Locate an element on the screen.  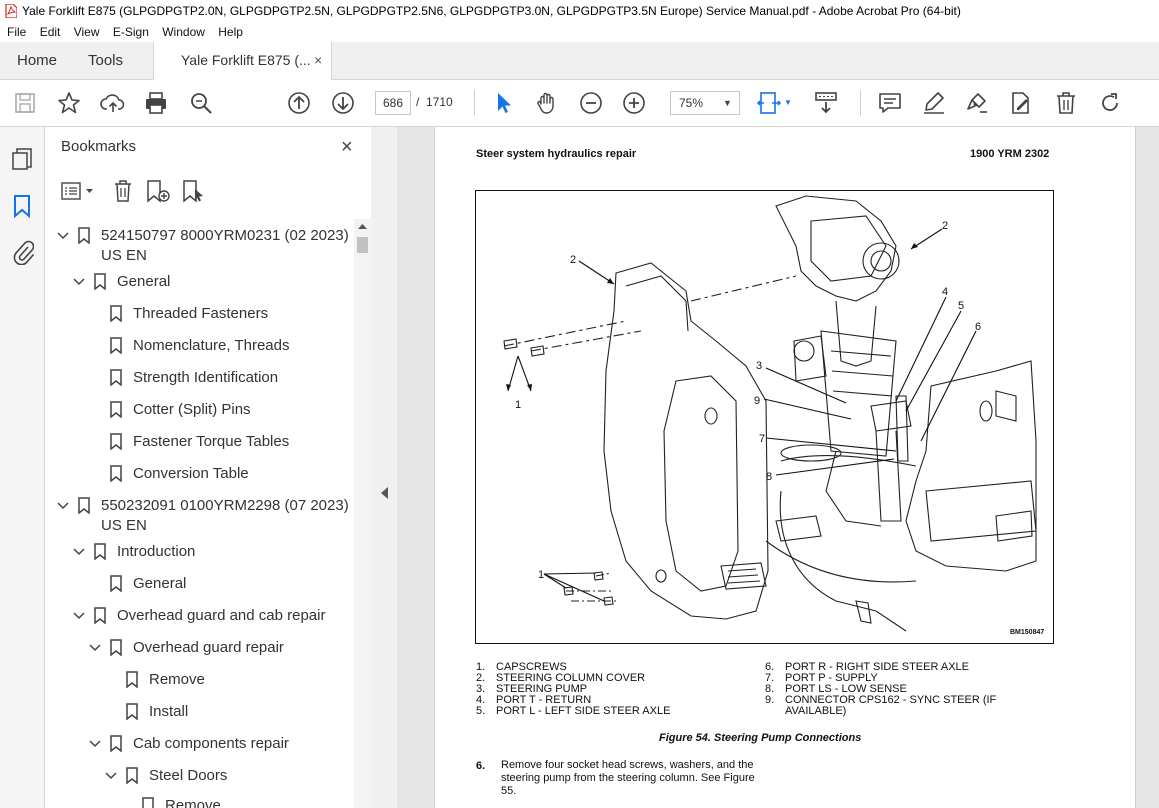
zoom-search-icon is located at coordinates (201, 103).